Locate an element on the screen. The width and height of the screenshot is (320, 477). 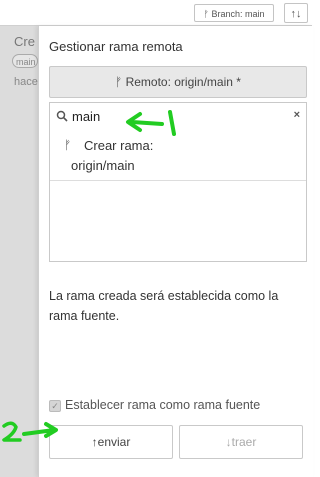
push-button: ↑enviar is located at coordinates (111, 442).